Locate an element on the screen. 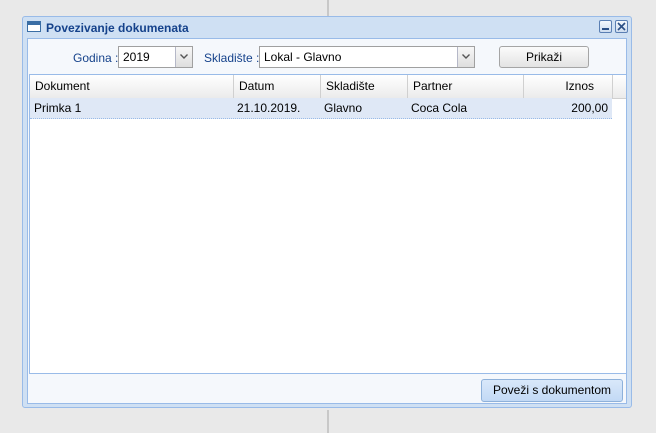  show-button: Prikaži is located at coordinates (544, 57).